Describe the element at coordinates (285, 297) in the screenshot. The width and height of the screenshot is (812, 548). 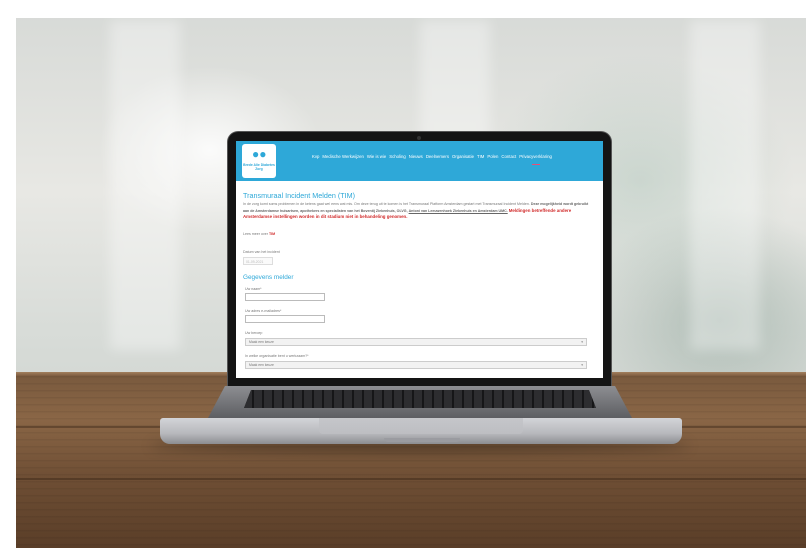
I see `naam-input` at that location.